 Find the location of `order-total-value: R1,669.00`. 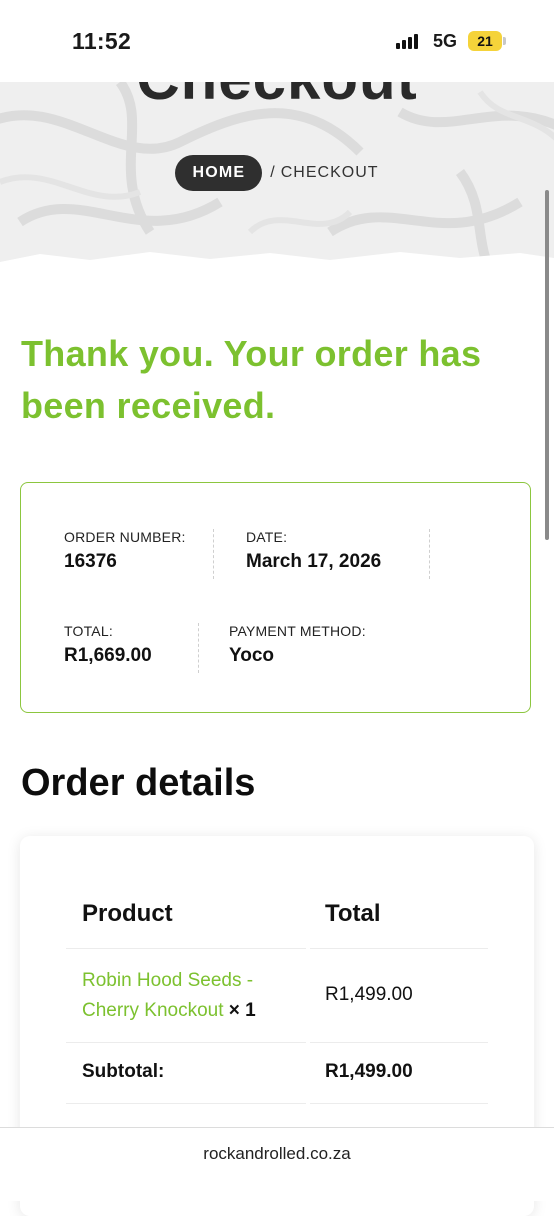

order-total-value: R1,669.00 is located at coordinates (108, 655).